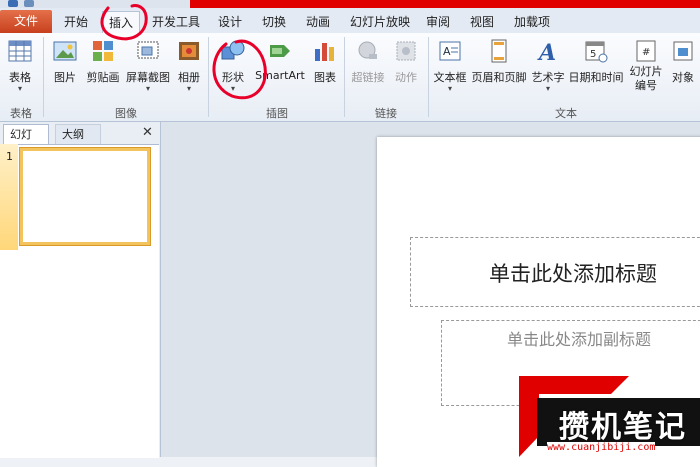 The image size is (700, 467). I want to click on slide-number-button-label: 幻灯片编号, so click(646, 78).